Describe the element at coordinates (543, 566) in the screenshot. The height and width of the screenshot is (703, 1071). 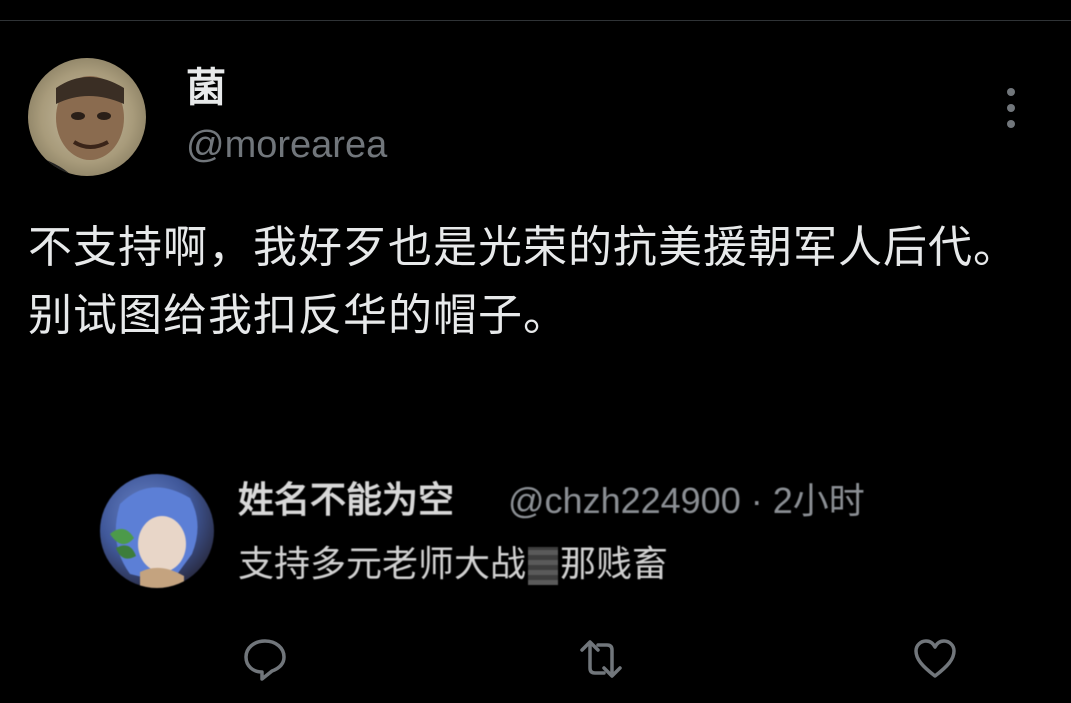
I see `redaction-mosaic` at that location.